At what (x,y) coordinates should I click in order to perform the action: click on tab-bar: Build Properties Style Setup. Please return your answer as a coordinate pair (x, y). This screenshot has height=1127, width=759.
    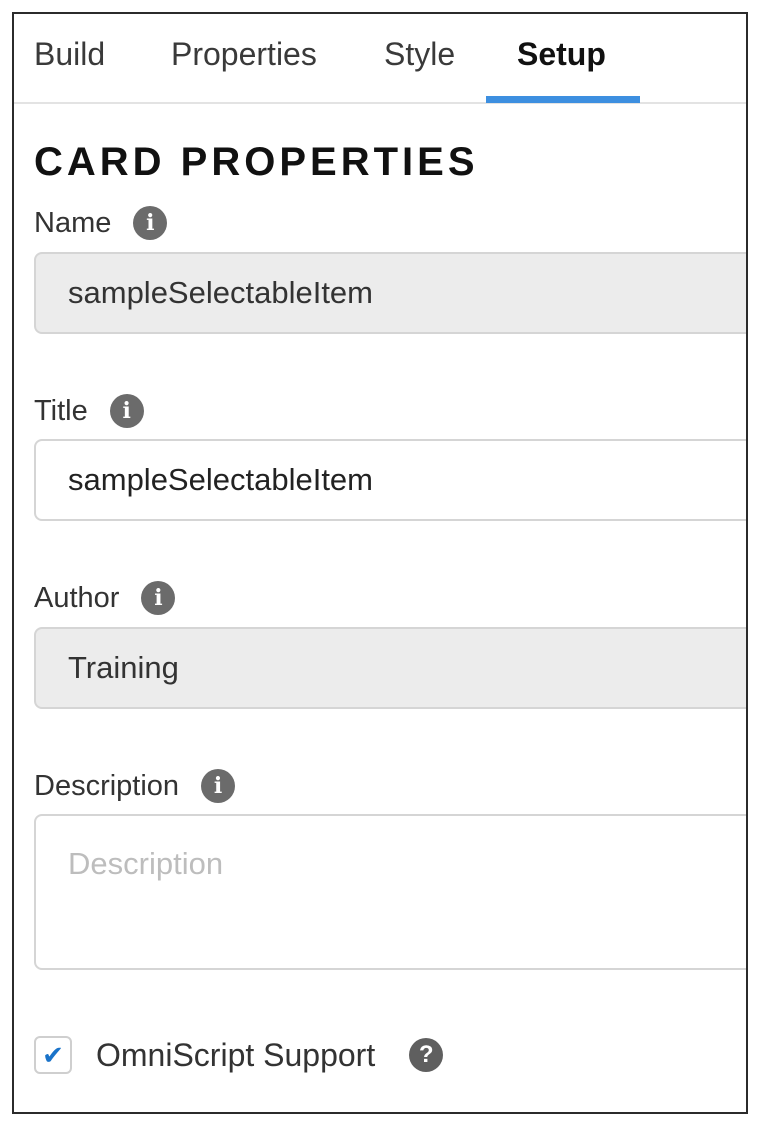
    Looking at the image, I should click on (380, 59).